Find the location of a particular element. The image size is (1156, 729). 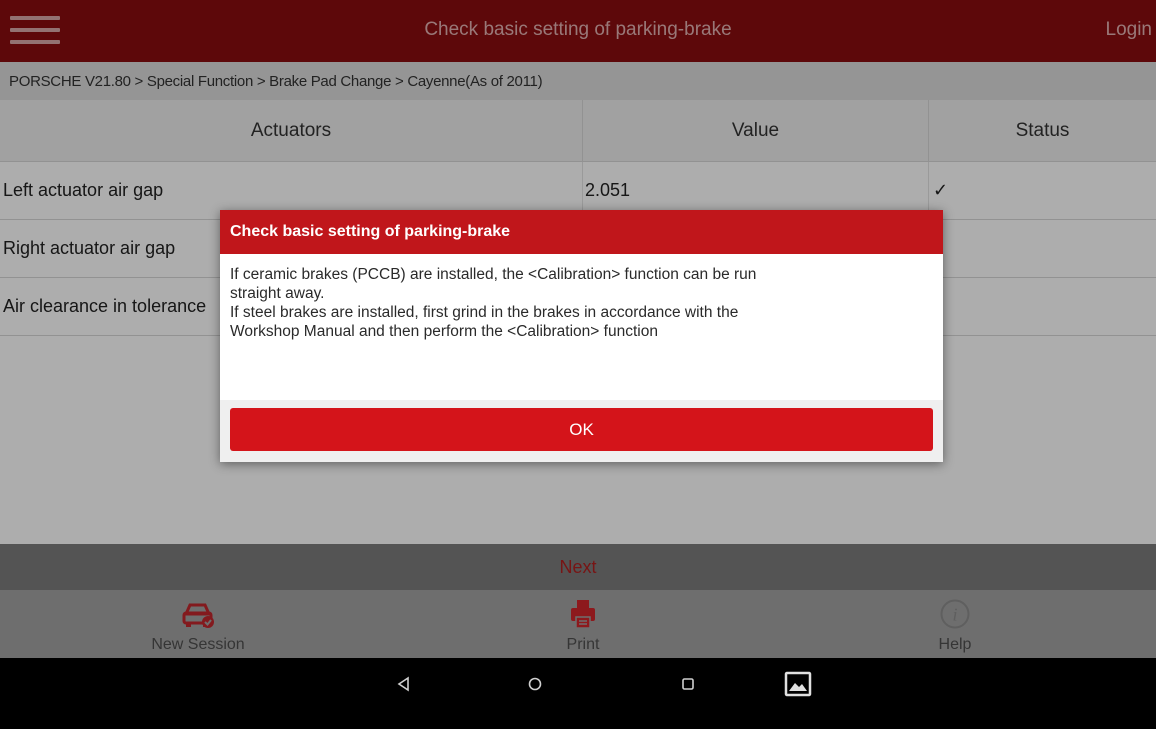

dialog-message-line: straight away. is located at coordinates (277, 293).